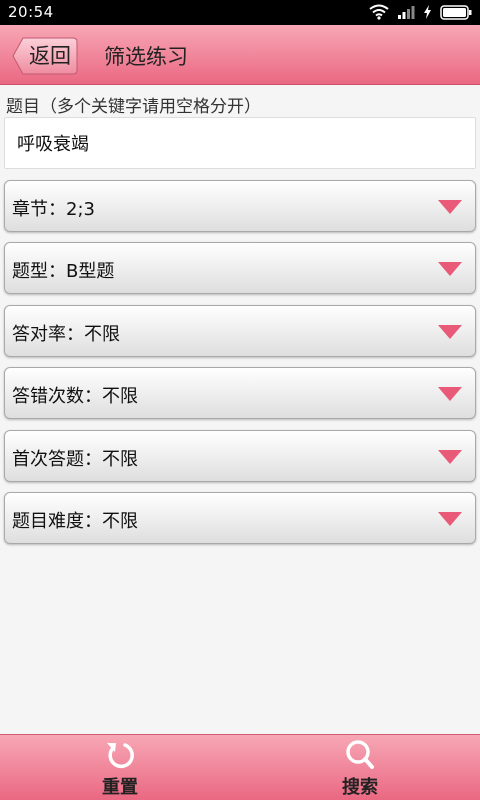 This screenshot has width=480, height=800. I want to click on search-icon, so click(360, 754).